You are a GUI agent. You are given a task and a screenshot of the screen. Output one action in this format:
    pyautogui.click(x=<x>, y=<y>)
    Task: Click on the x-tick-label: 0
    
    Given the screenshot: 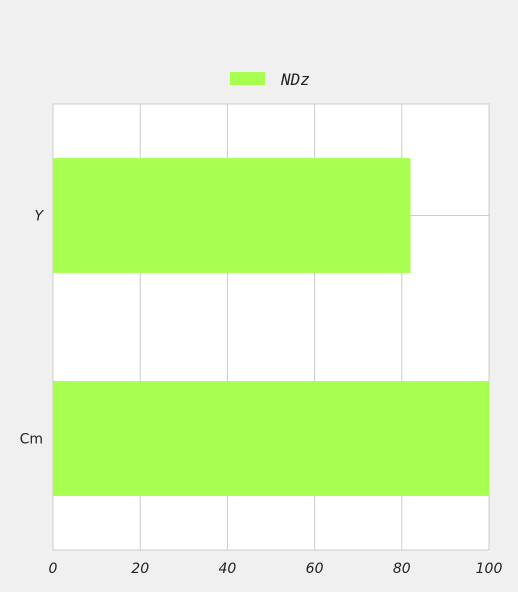 What is the action you would take?
    pyautogui.click(x=53, y=569)
    